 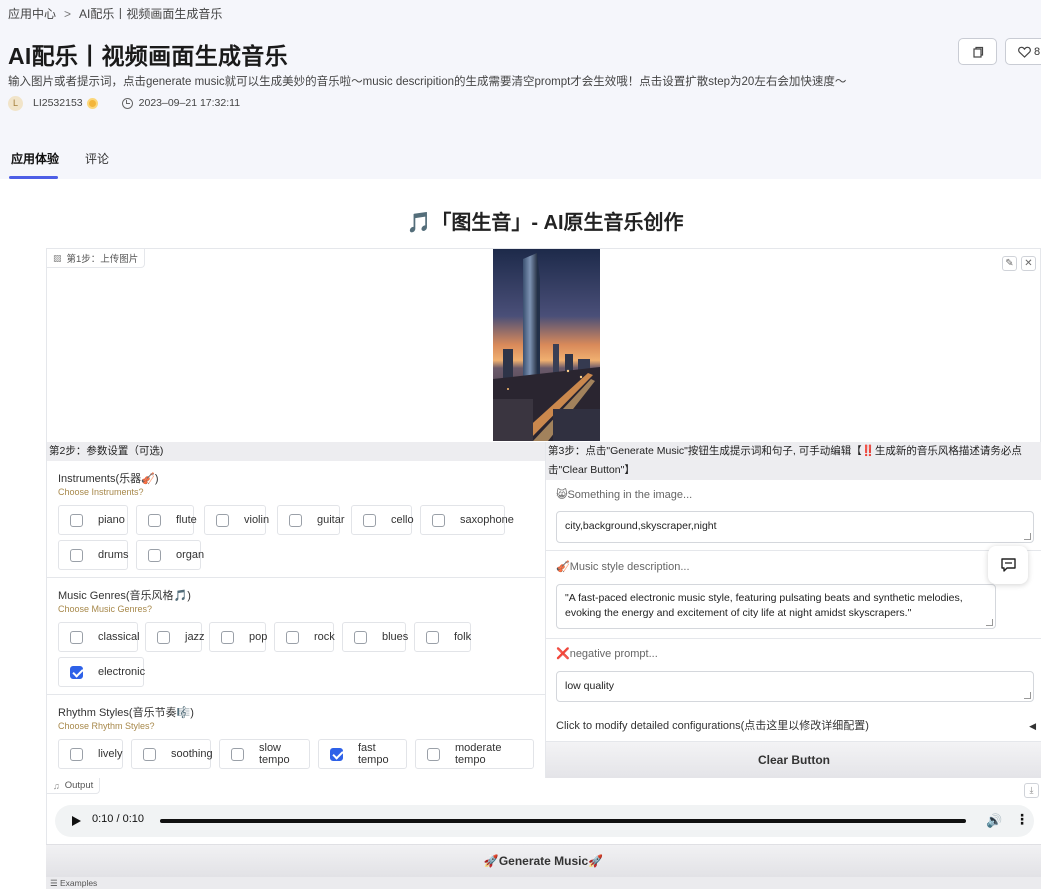 What do you see at coordinates (175, 637) in the screenshot?
I see `checkbox-jazz: jazz` at bounding box center [175, 637].